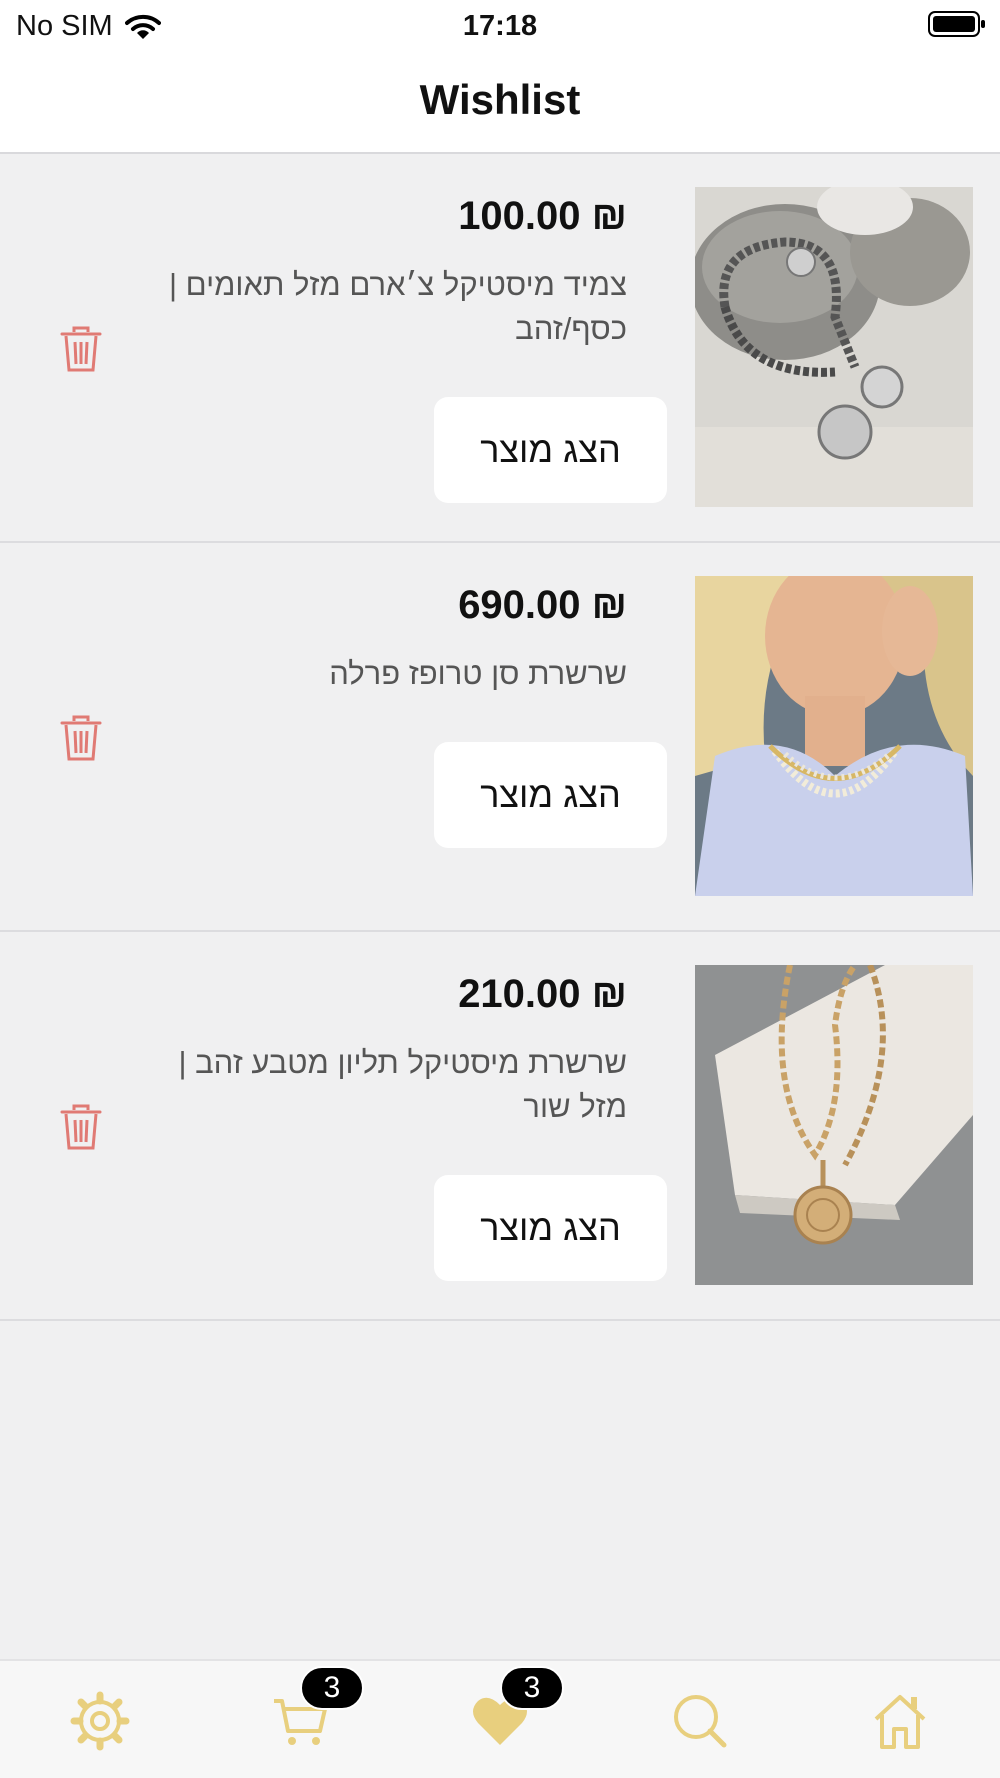 The width and height of the screenshot is (1000, 1778). Describe the element at coordinates (332, 1688) in the screenshot. I see `cart-badge: 3` at that location.